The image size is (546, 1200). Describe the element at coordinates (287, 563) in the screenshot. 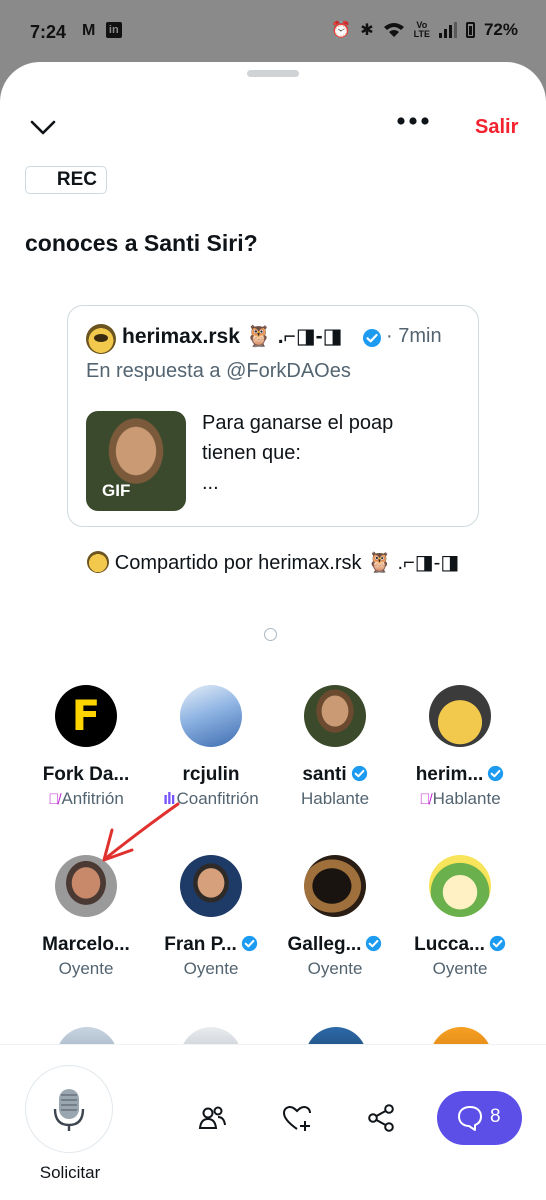

I see `shared-by-text: Compartido por herimax.rsk 🦉 .⌐◨-◨` at that location.